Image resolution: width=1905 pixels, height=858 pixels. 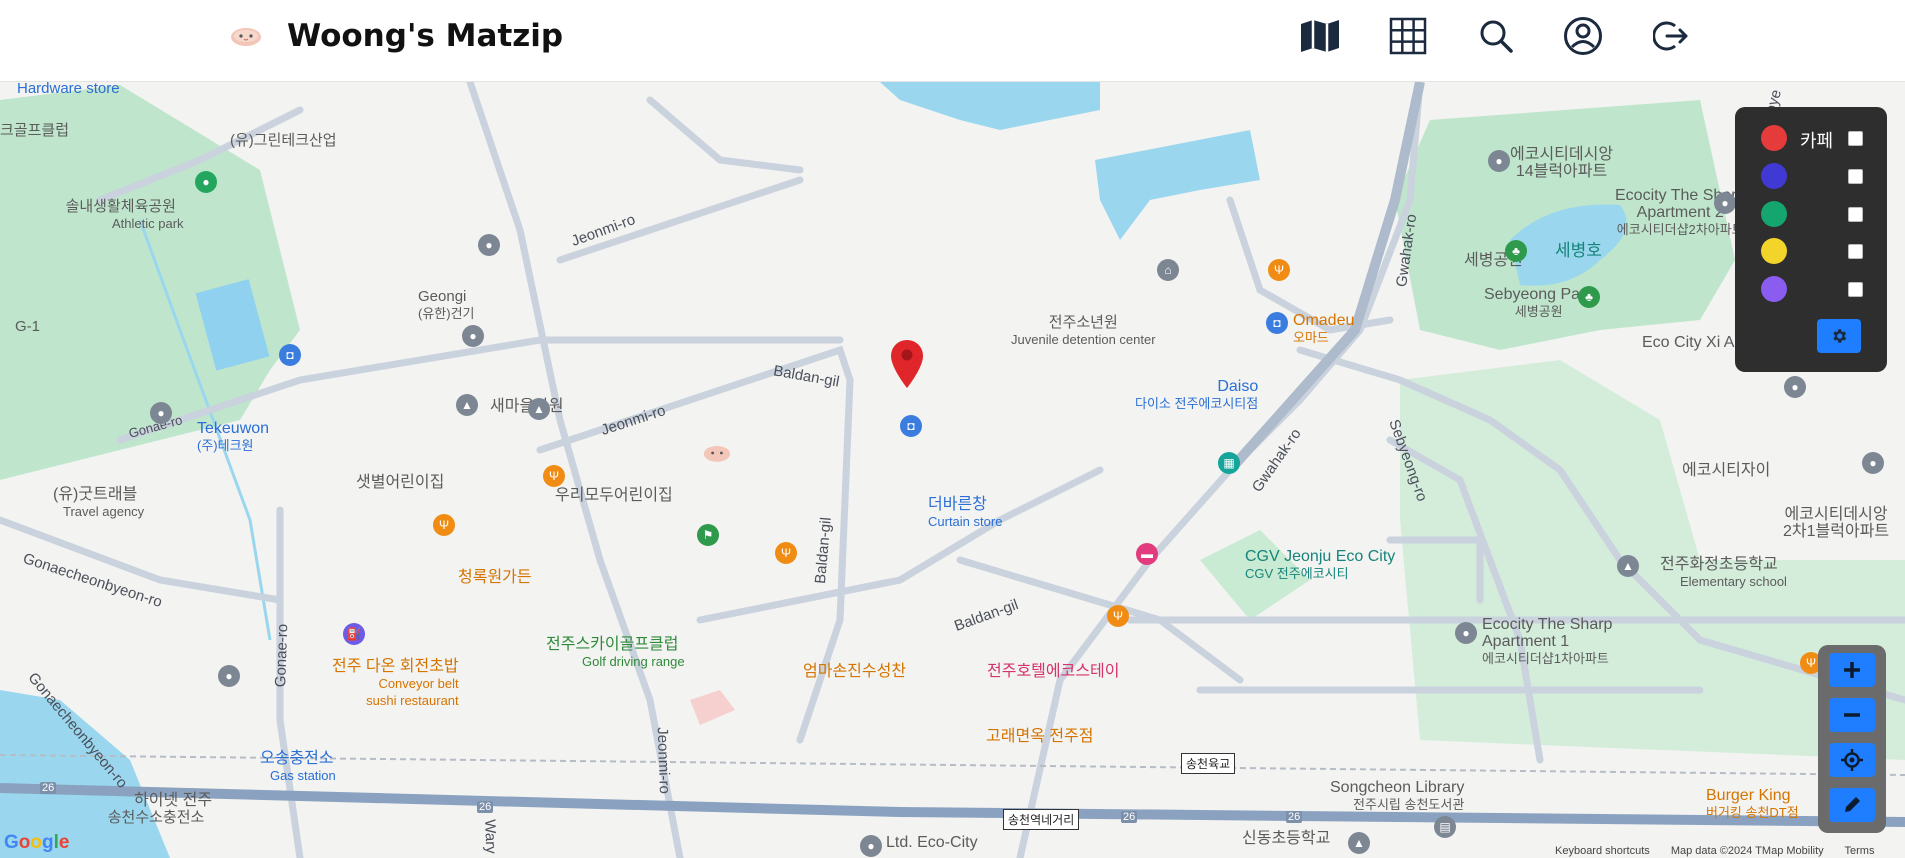 What do you see at coordinates (354, 634) in the screenshot?
I see `gas-station-icon: ⛽` at bounding box center [354, 634].